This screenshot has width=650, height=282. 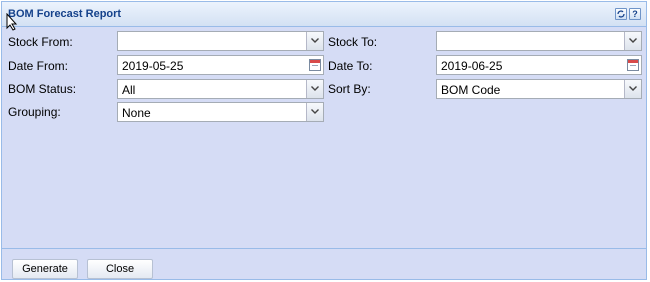 I want to click on stock-from-combobox, so click(x=220, y=41).